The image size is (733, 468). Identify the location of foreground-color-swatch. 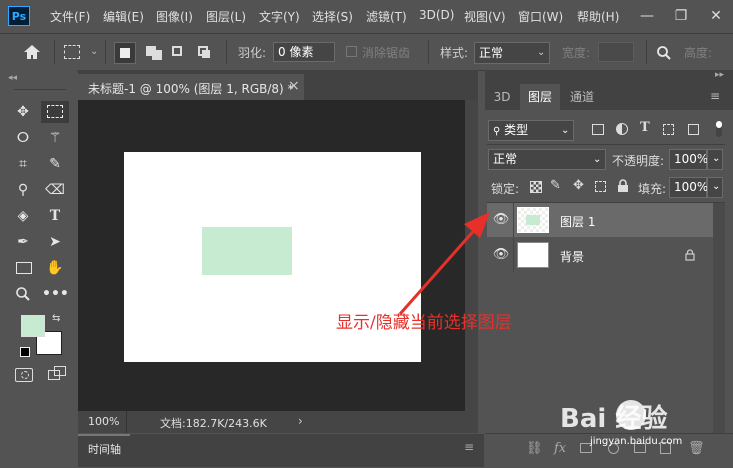
(33, 326).